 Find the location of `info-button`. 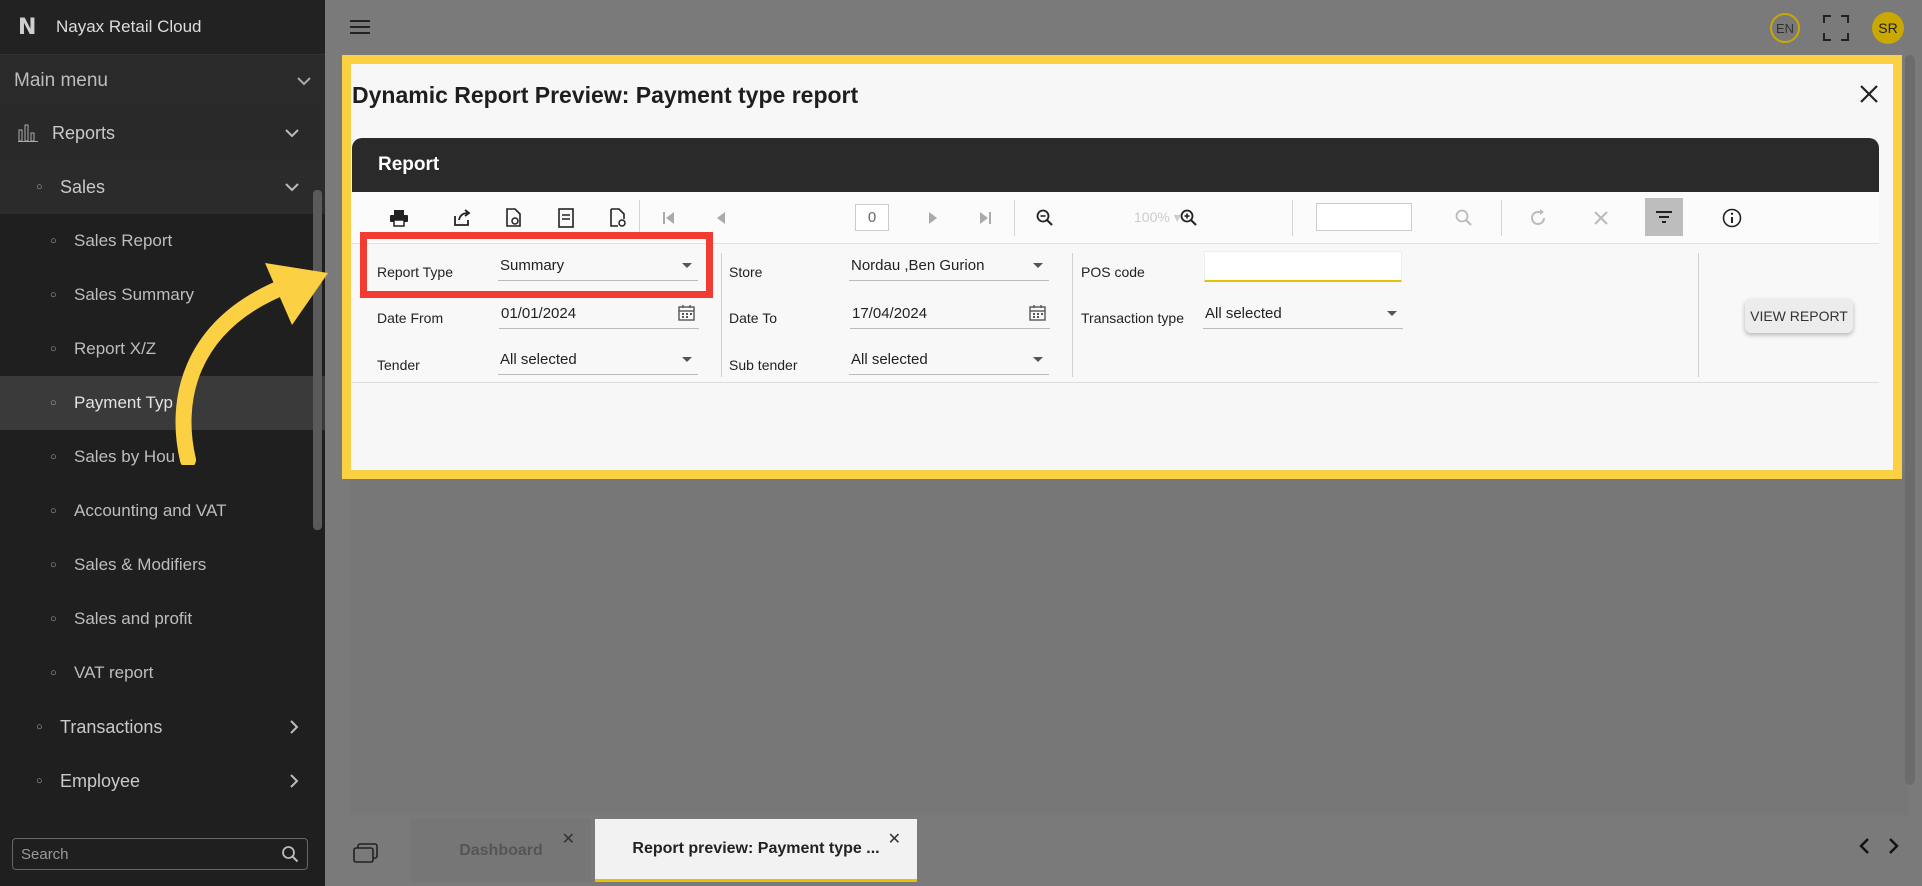

info-button is located at coordinates (1732, 218).